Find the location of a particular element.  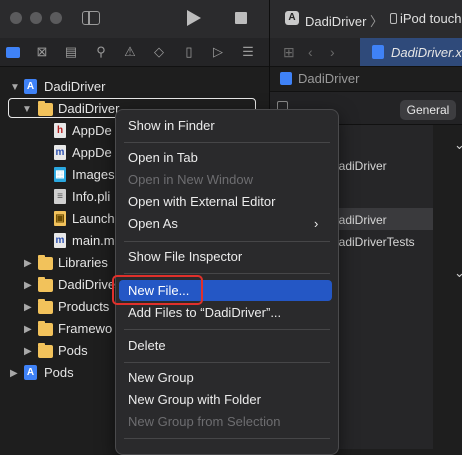

annotation-highlight-box is located at coordinates (157, 290).